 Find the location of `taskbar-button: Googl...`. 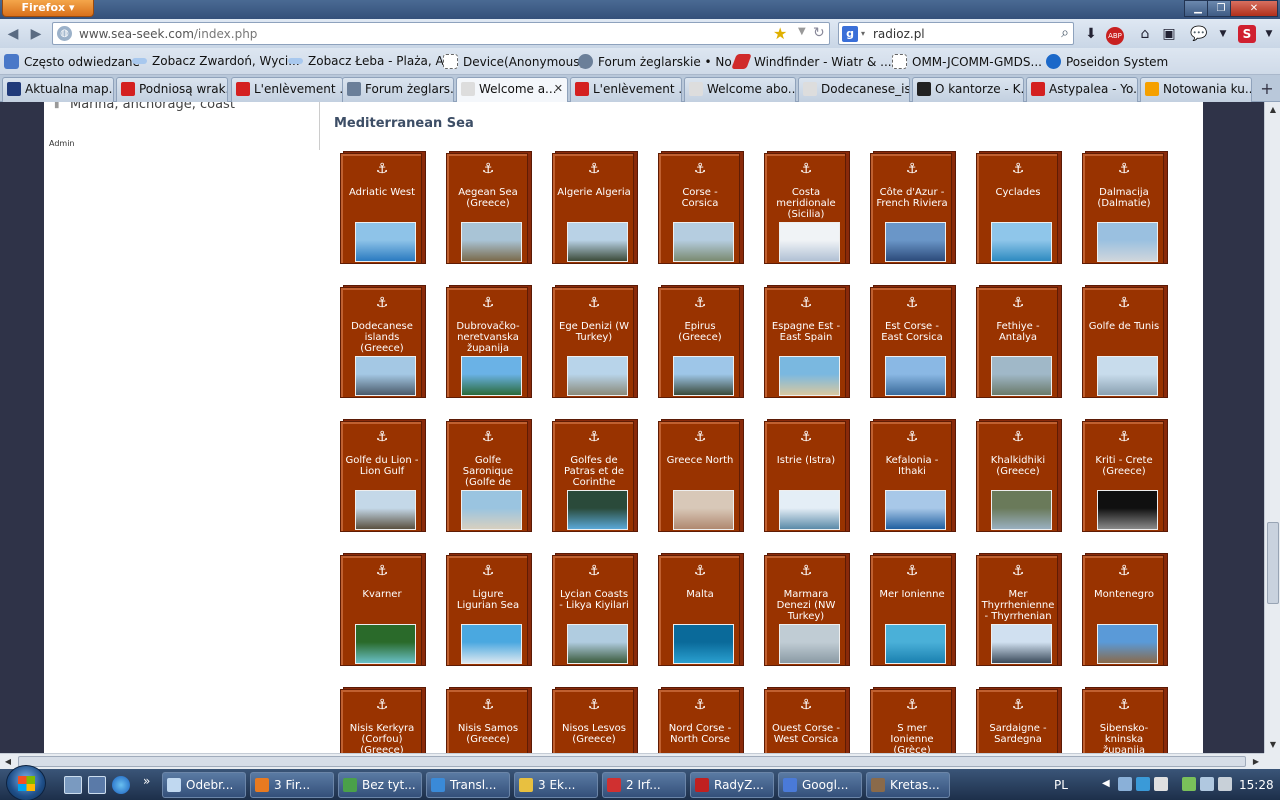

taskbar-button: Googl... is located at coordinates (820, 785).